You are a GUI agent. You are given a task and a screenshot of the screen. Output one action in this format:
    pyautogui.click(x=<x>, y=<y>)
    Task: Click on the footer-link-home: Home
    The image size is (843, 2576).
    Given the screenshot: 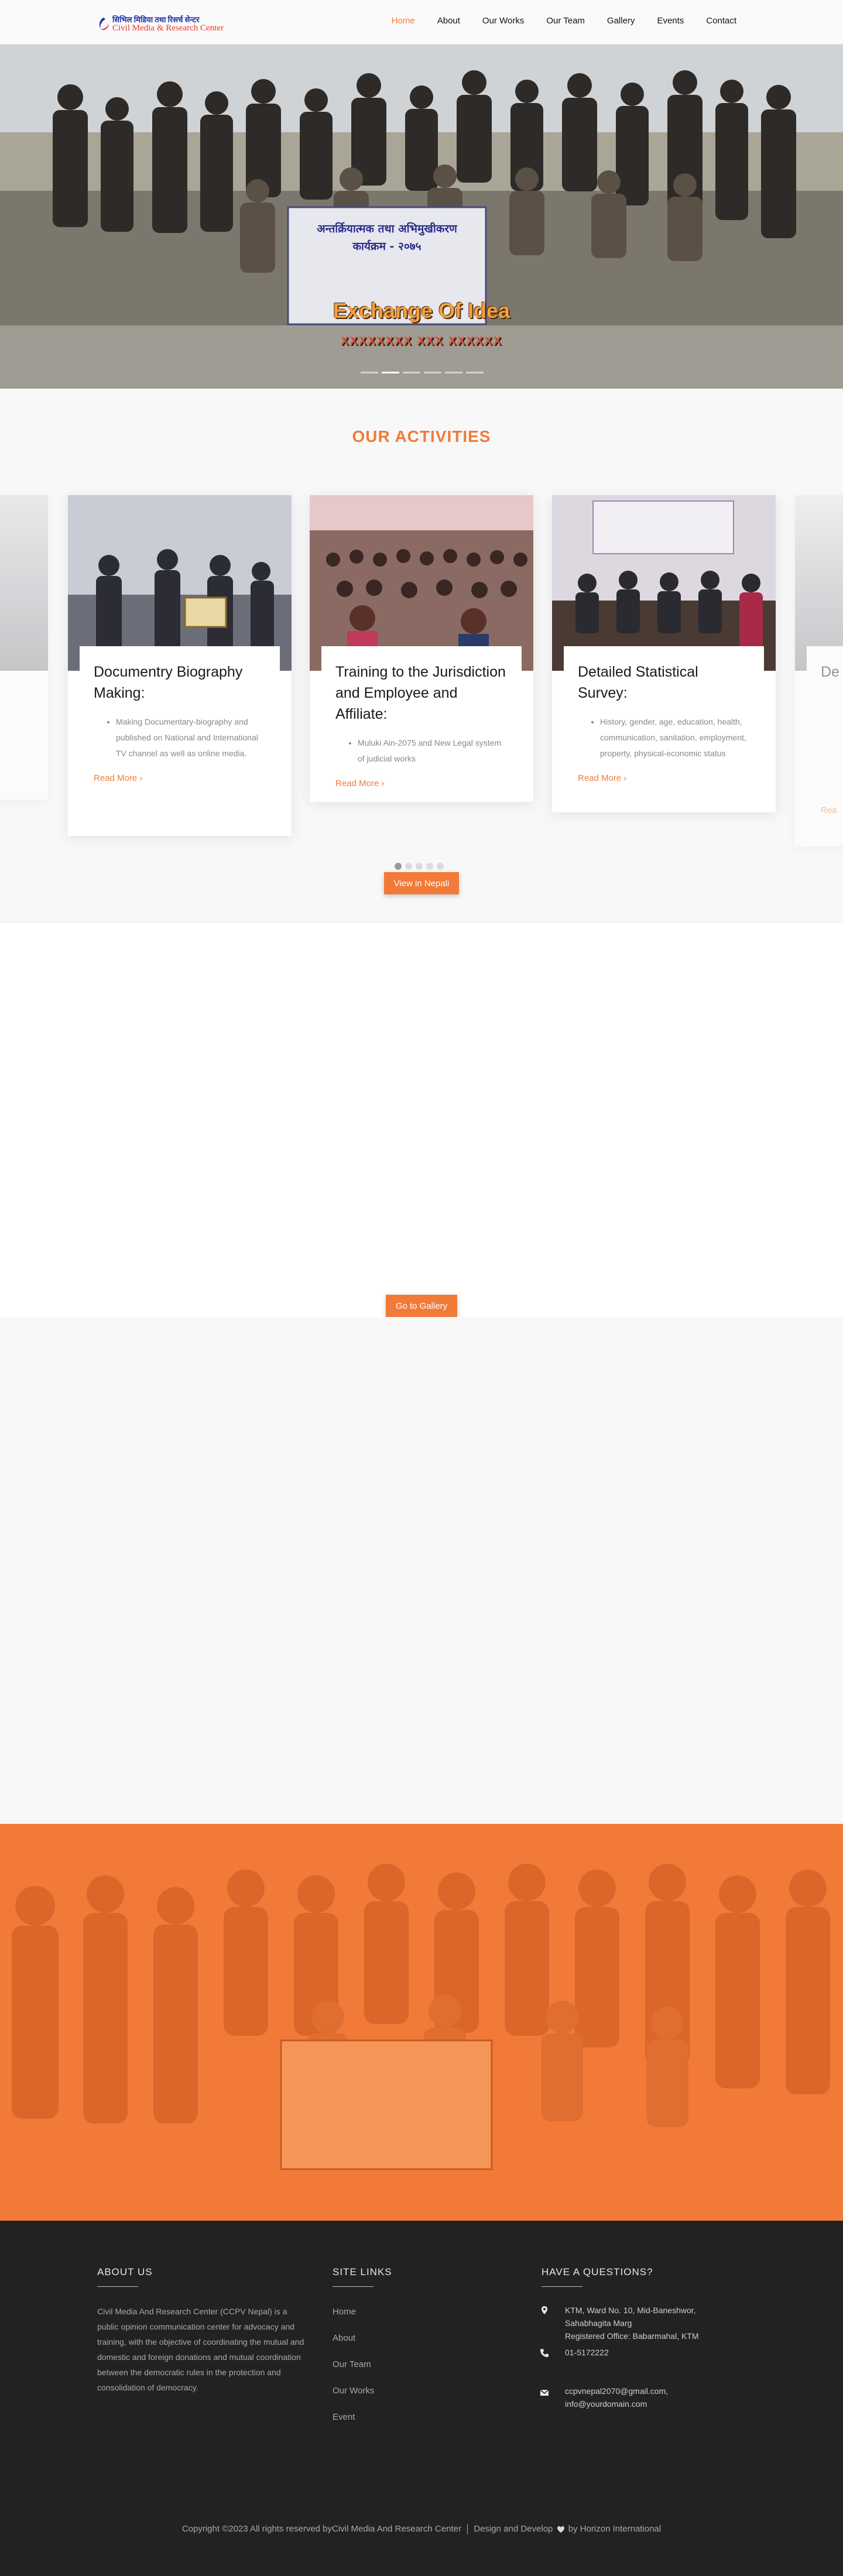 What is the action you would take?
    pyautogui.click(x=345, y=2312)
    